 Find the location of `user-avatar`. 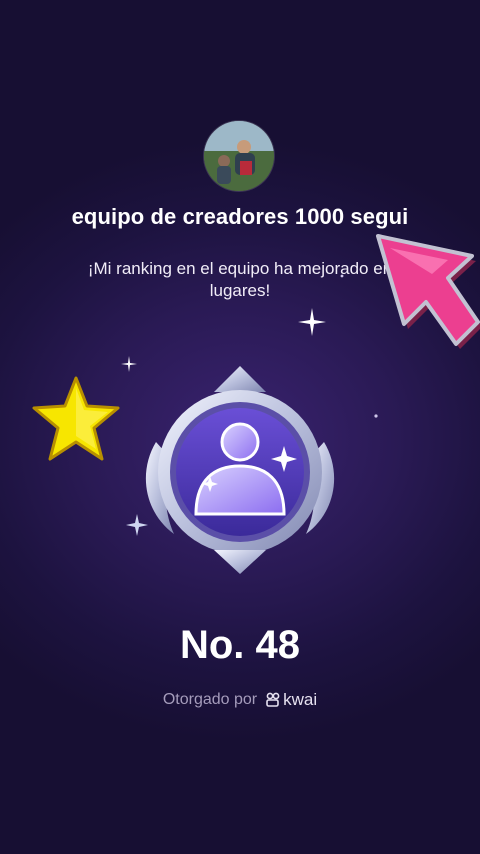

user-avatar is located at coordinates (239, 156).